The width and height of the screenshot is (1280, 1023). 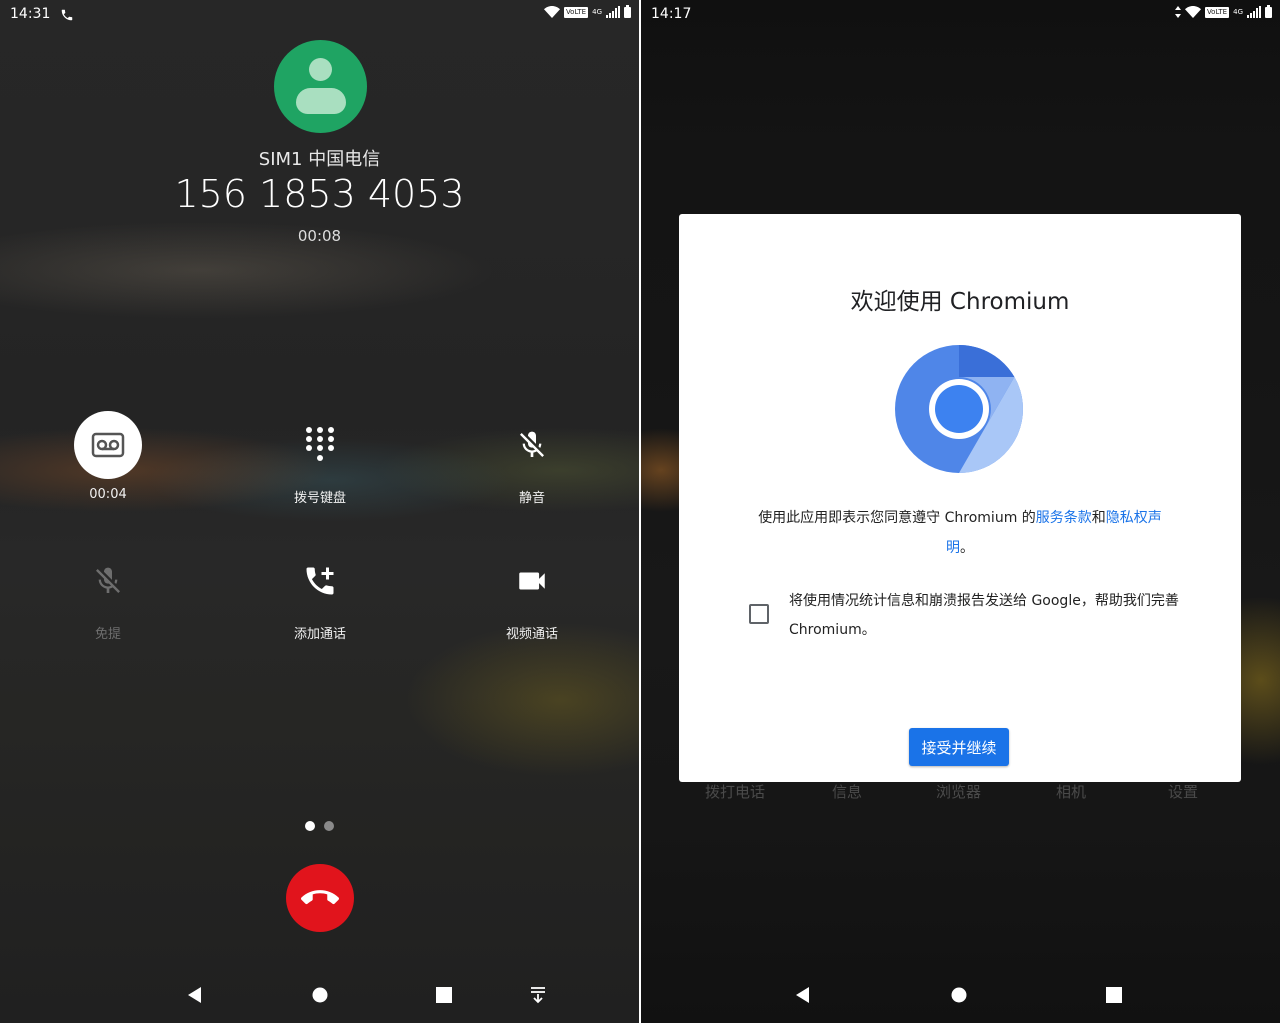 I want to click on chromium-logo-icon, so click(x=959, y=409).